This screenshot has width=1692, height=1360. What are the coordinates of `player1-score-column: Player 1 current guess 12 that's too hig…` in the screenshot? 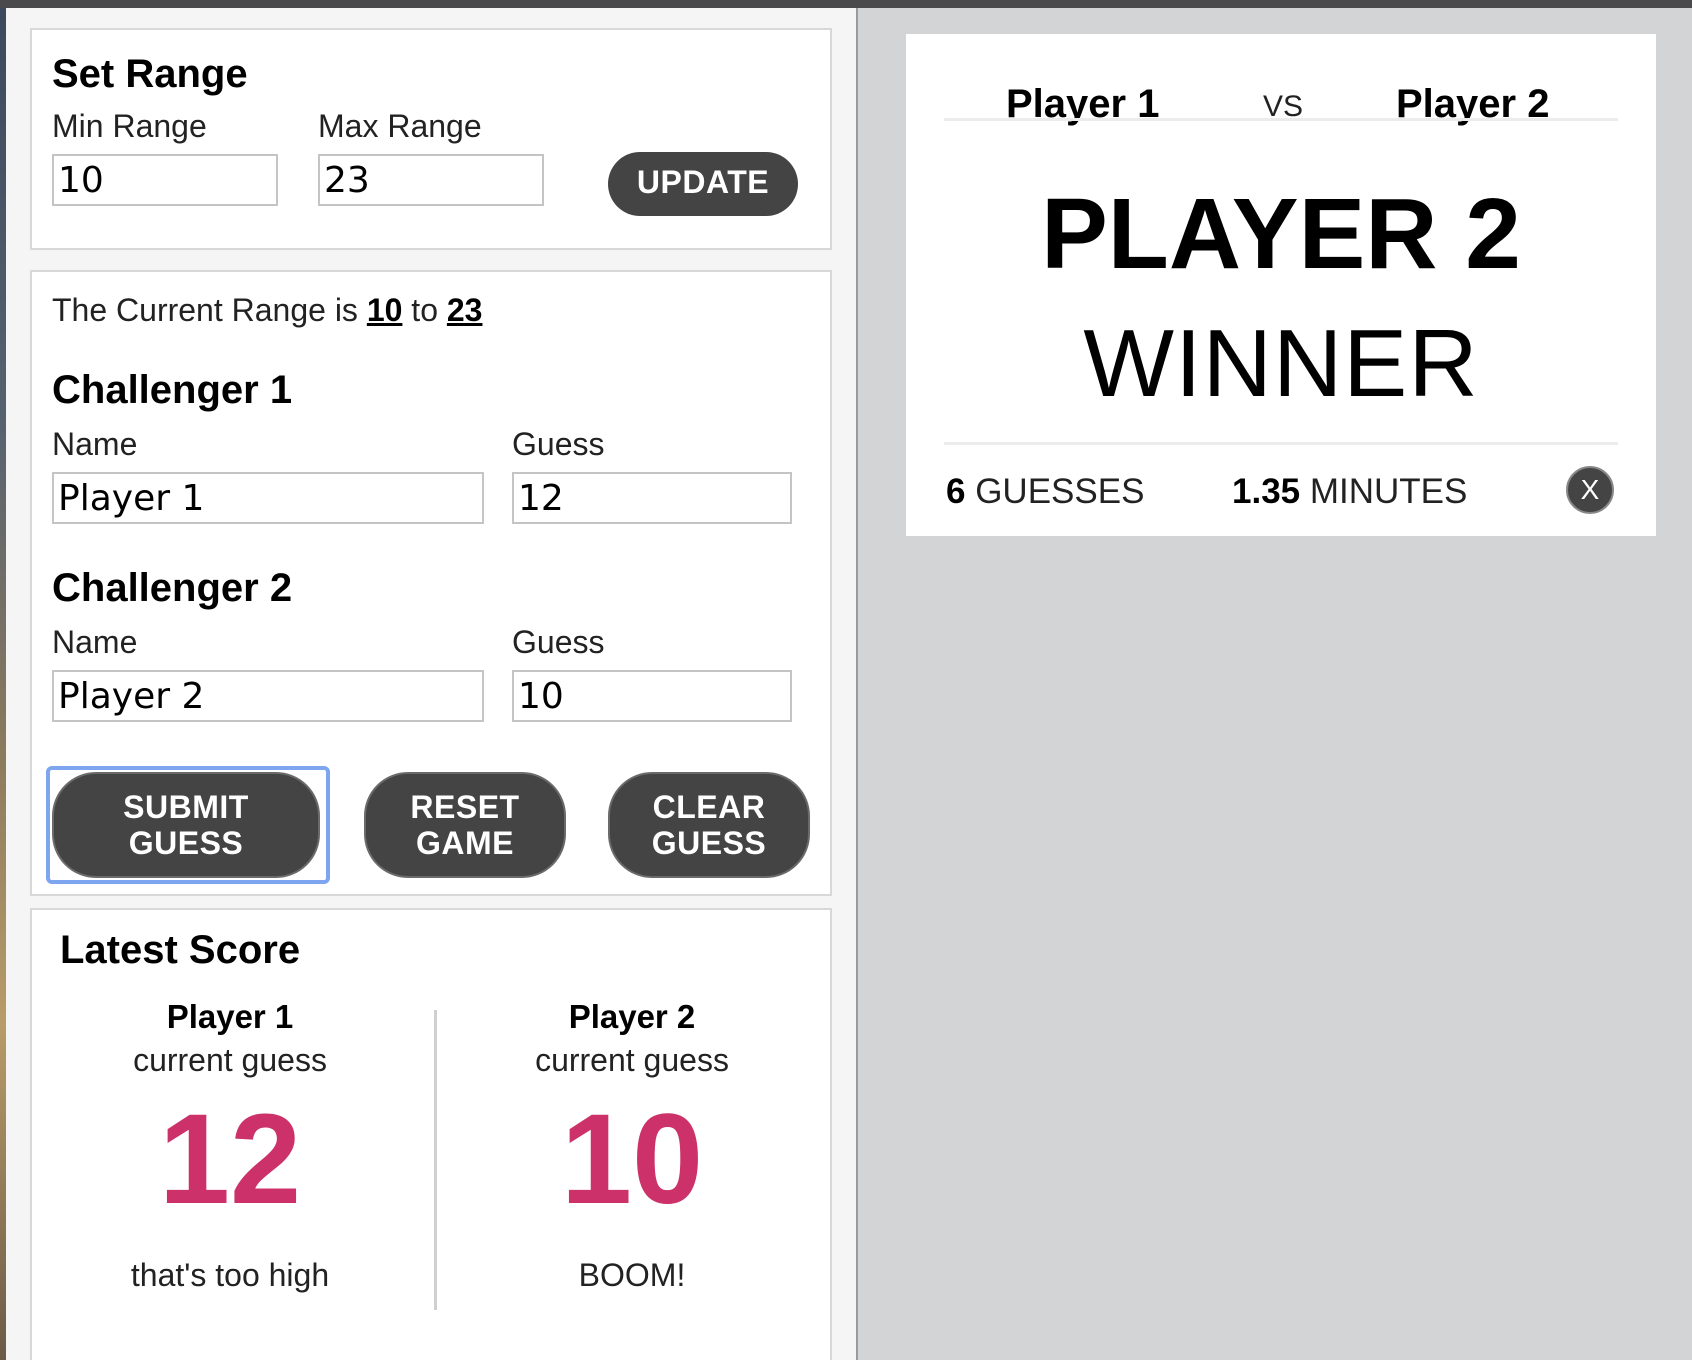 It's located at (230, 1146).